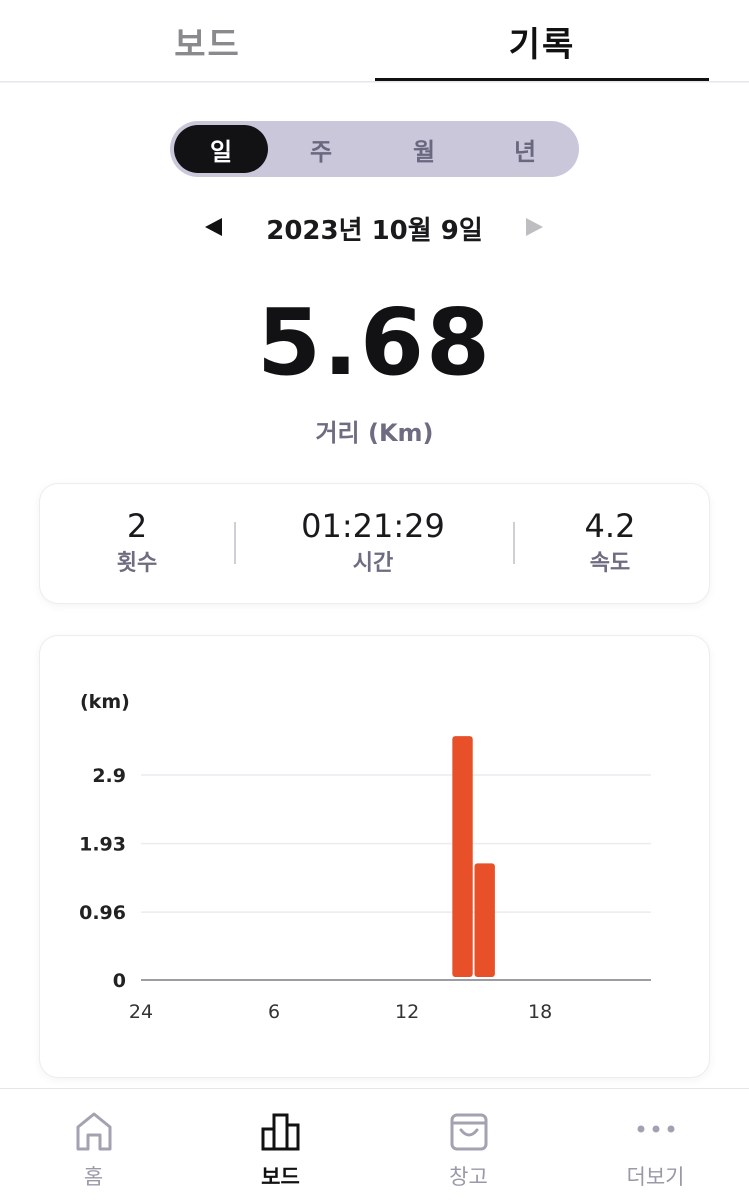 The height and width of the screenshot is (1200, 749). Describe the element at coordinates (94, 1131) in the screenshot. I see `home-icon` at that location.